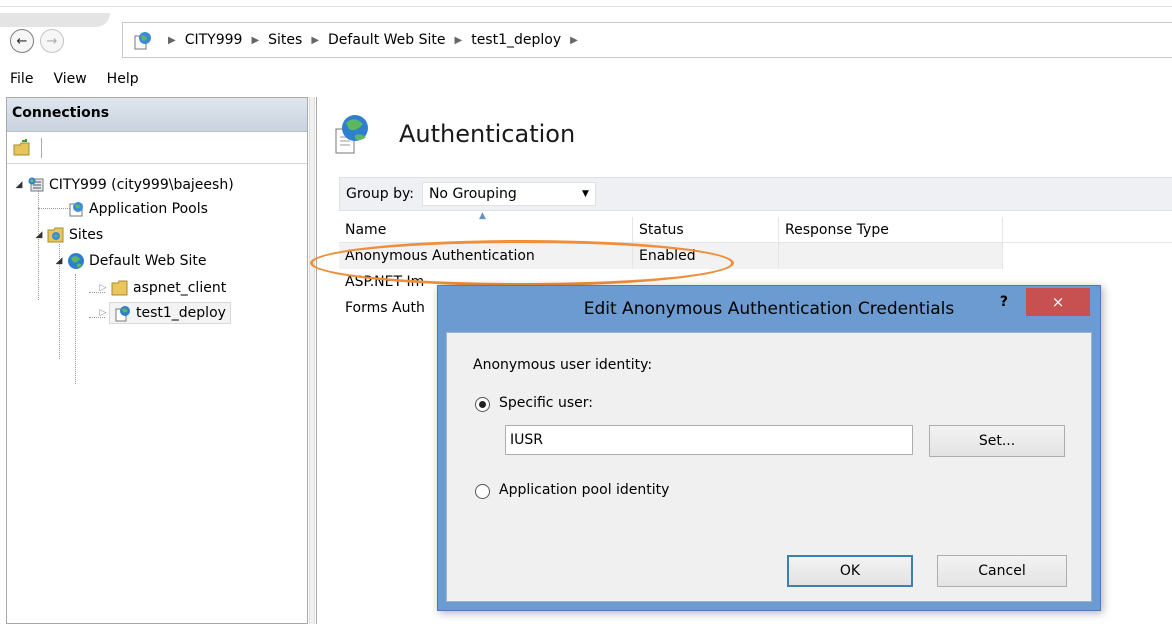  I want to click on page-header: Authentication, so click(454, 134).